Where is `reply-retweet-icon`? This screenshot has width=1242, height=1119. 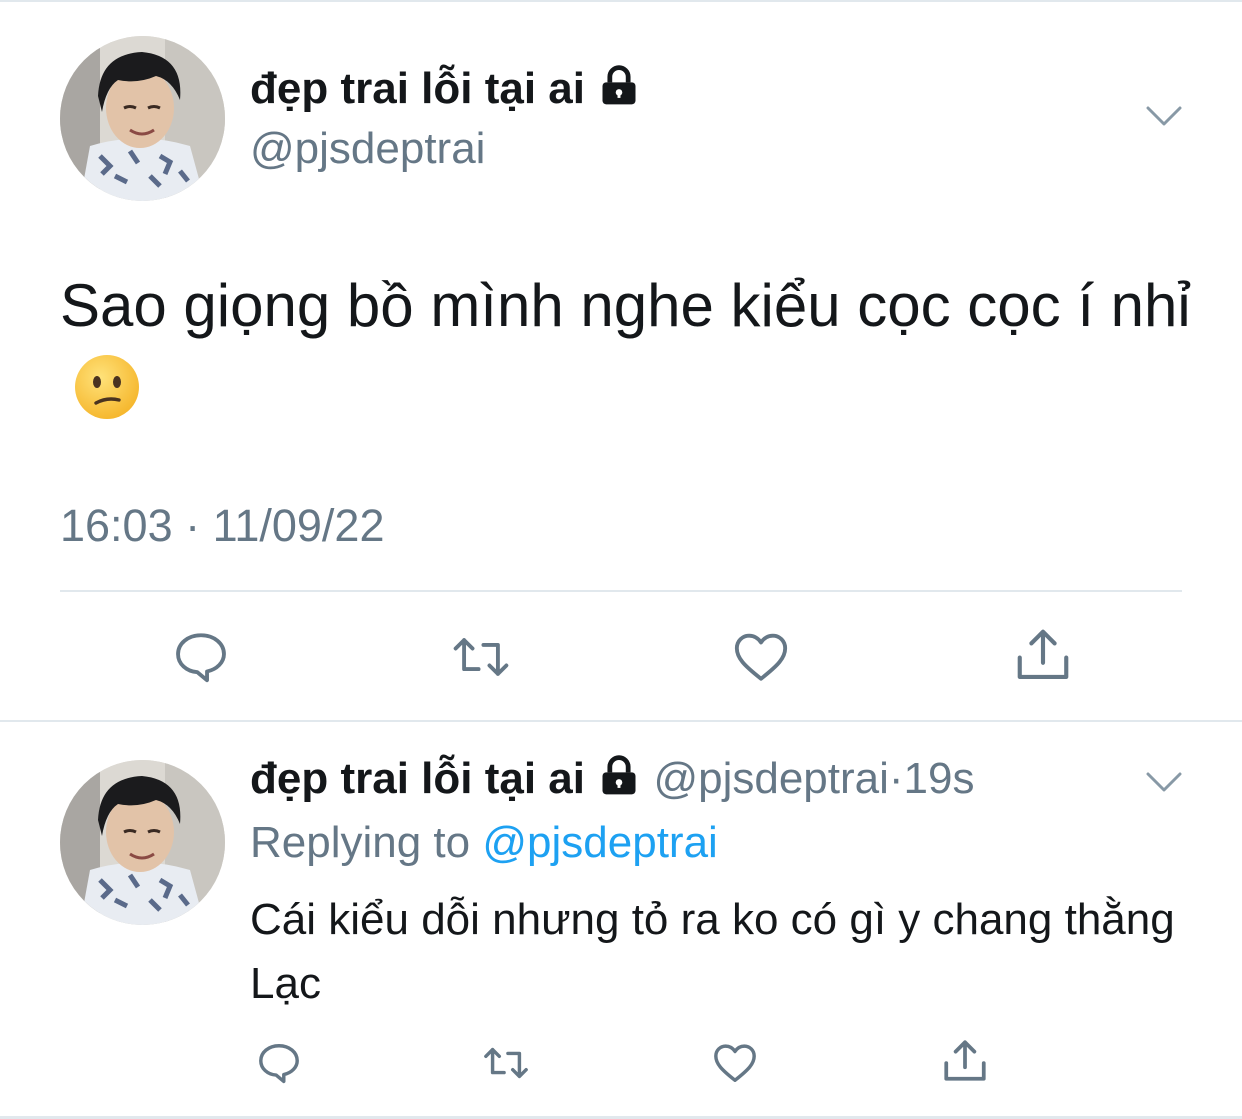 reply-retweet-icon is located at coordinates (506, 1065).